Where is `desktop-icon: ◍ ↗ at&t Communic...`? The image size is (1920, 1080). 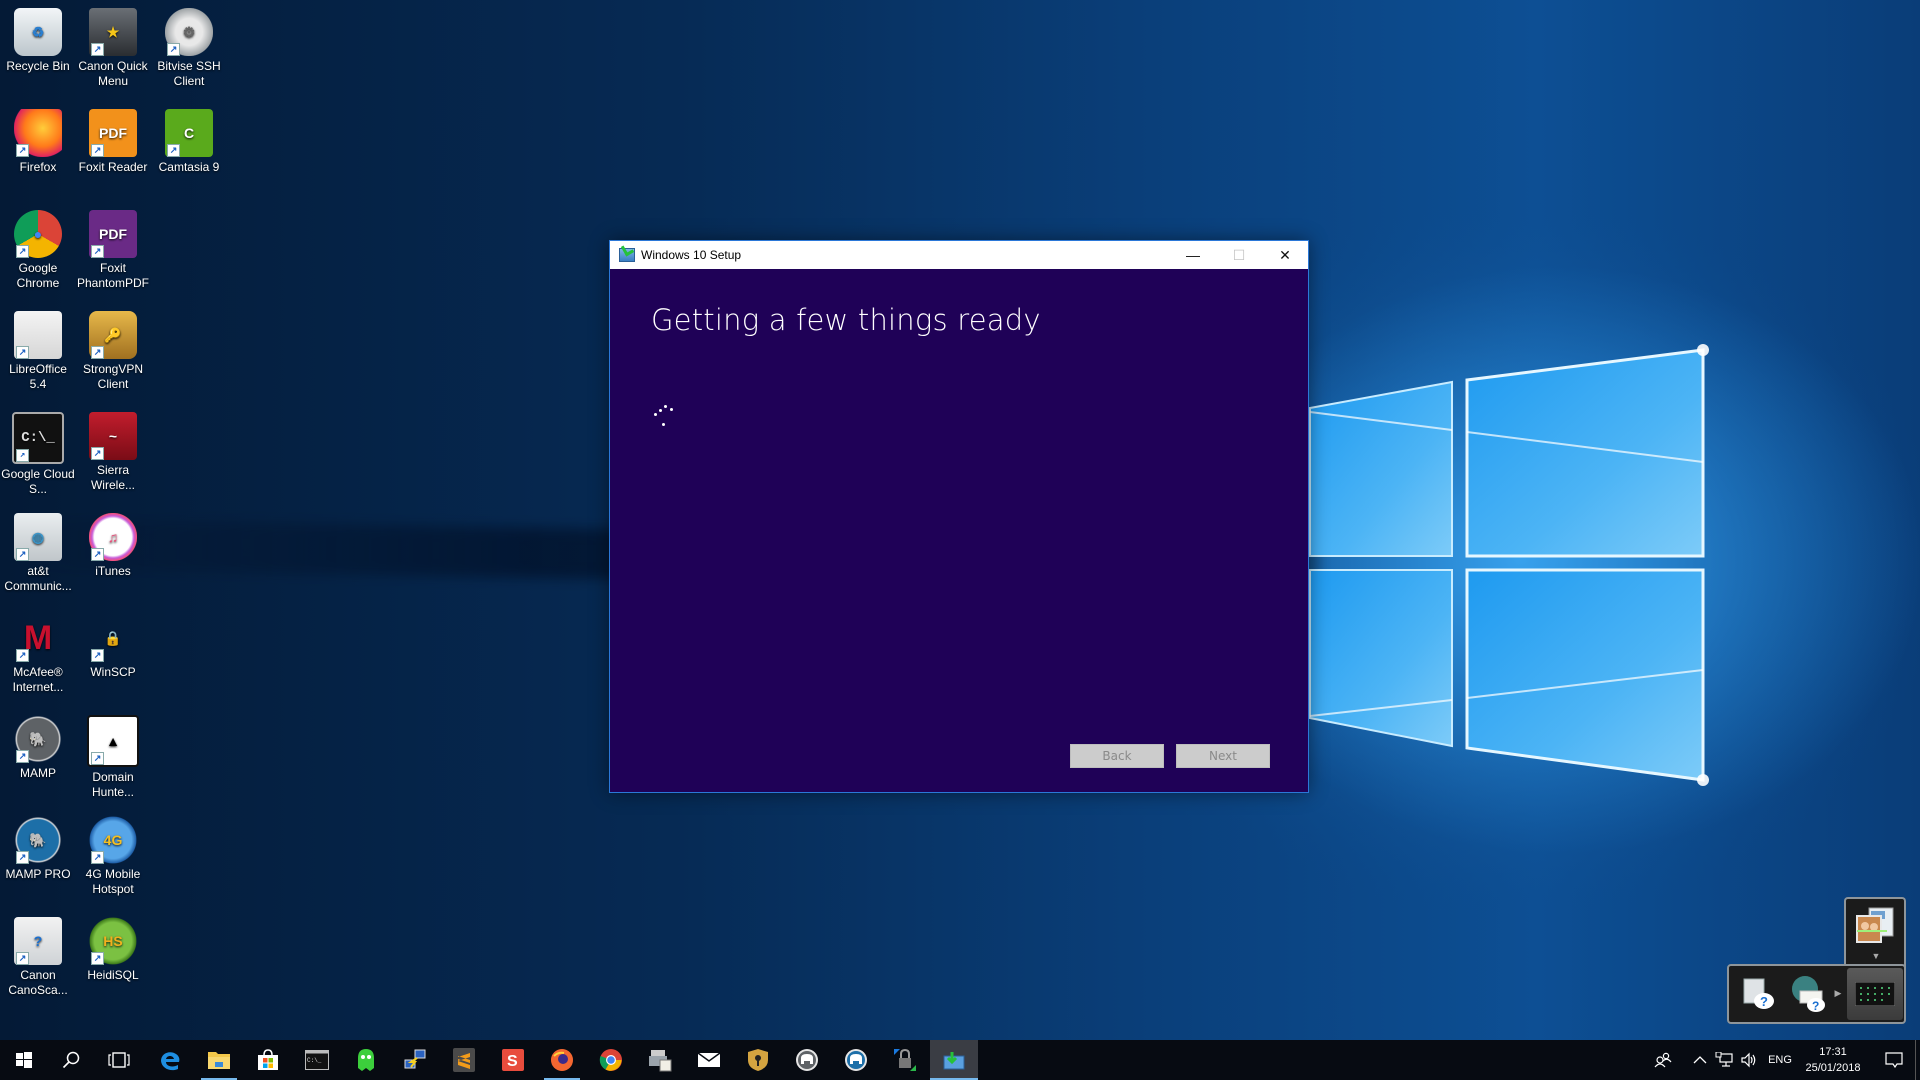 desktop-icon: ◍ ↗ at&t Communic... is located at coordinates (38, 553).